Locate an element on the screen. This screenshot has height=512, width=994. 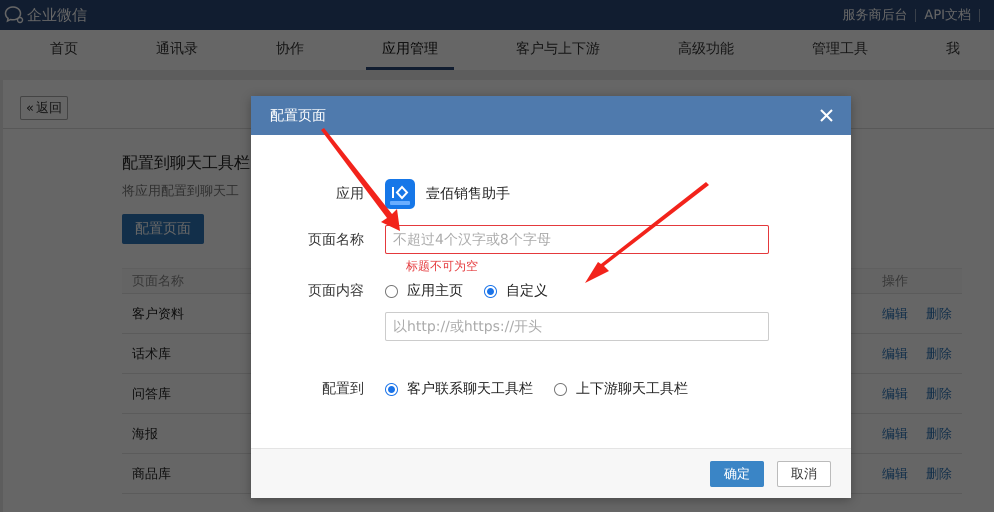
field-label: 页面名称 is located at coordinates (336, 239).